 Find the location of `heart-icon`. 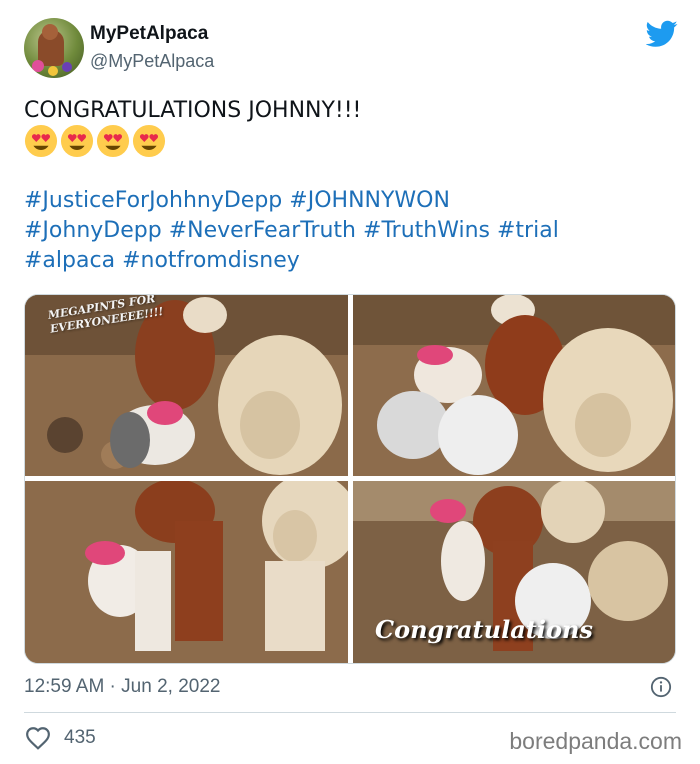

heart-icon is located at coordinates (38, 738).